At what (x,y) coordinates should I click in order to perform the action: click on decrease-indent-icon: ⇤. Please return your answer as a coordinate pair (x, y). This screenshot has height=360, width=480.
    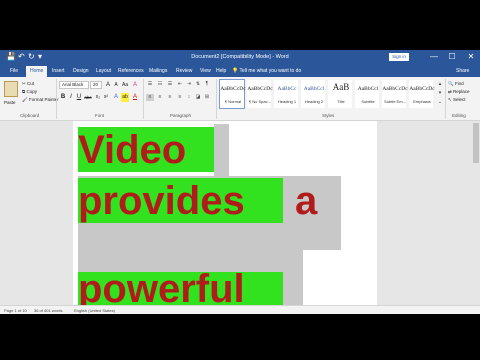
    Looking at the image, I should click on (180, 84).